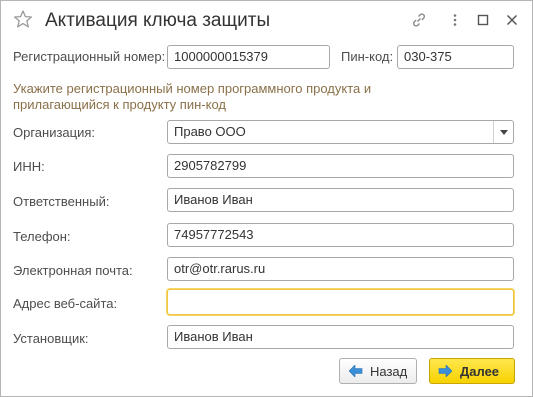 Image resolution: width=533 pixels, height=397 pixels. Describe the element at coordinates (480, 371) in the screenshot. I see `next-button-label: Далее` at that location.